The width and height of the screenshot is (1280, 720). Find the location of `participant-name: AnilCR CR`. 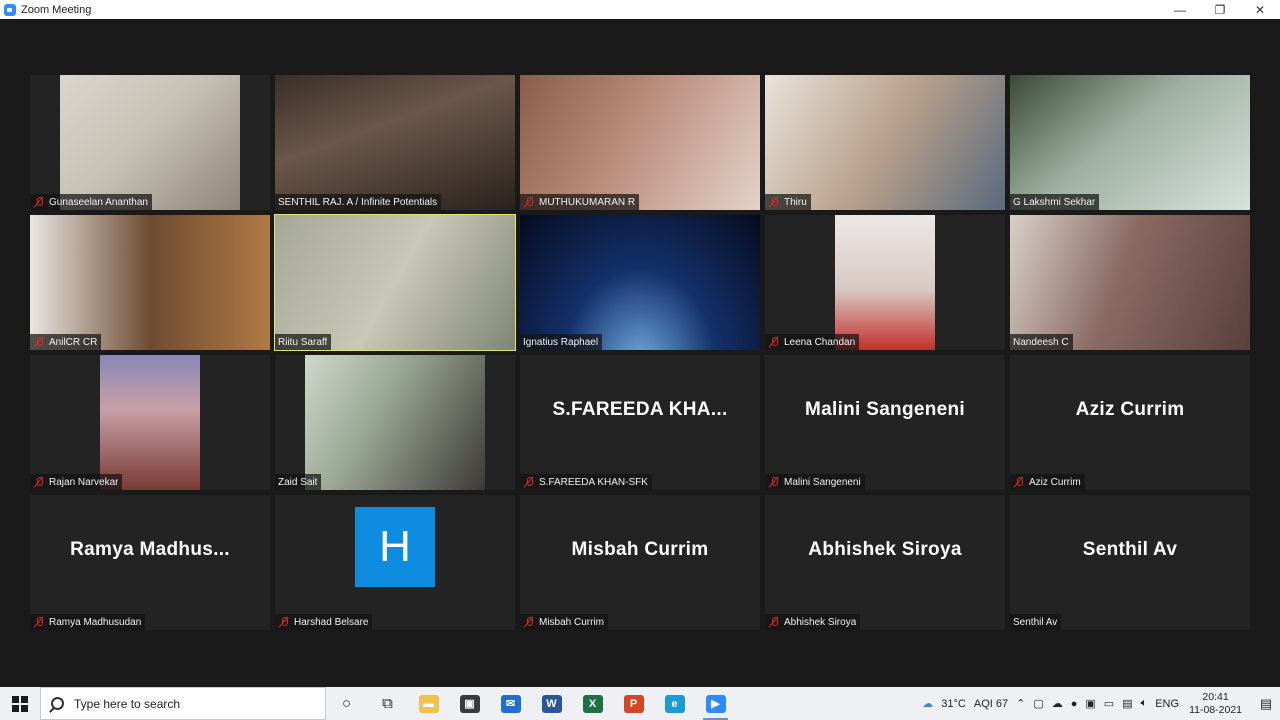

participant-name: AnilCR CR is located at coordinates (73, 342).